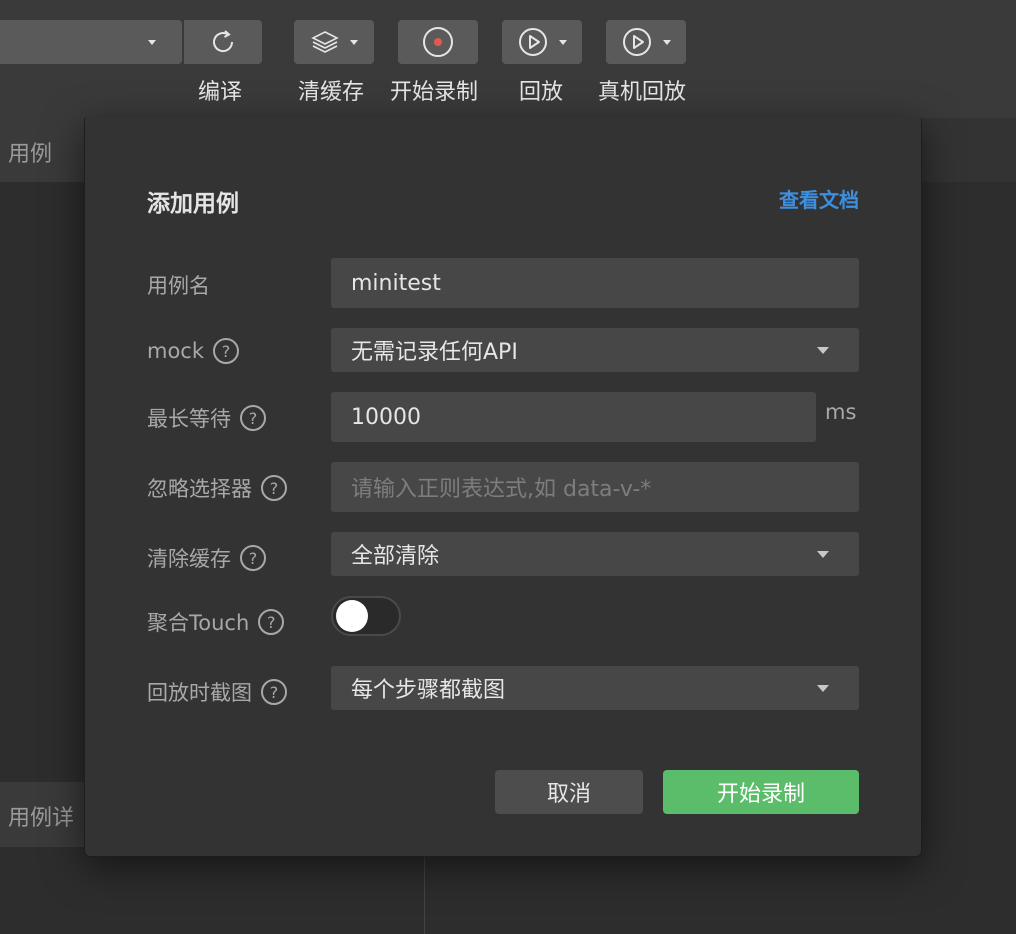  I want to click on compile-mode-select, so click(91, 42).